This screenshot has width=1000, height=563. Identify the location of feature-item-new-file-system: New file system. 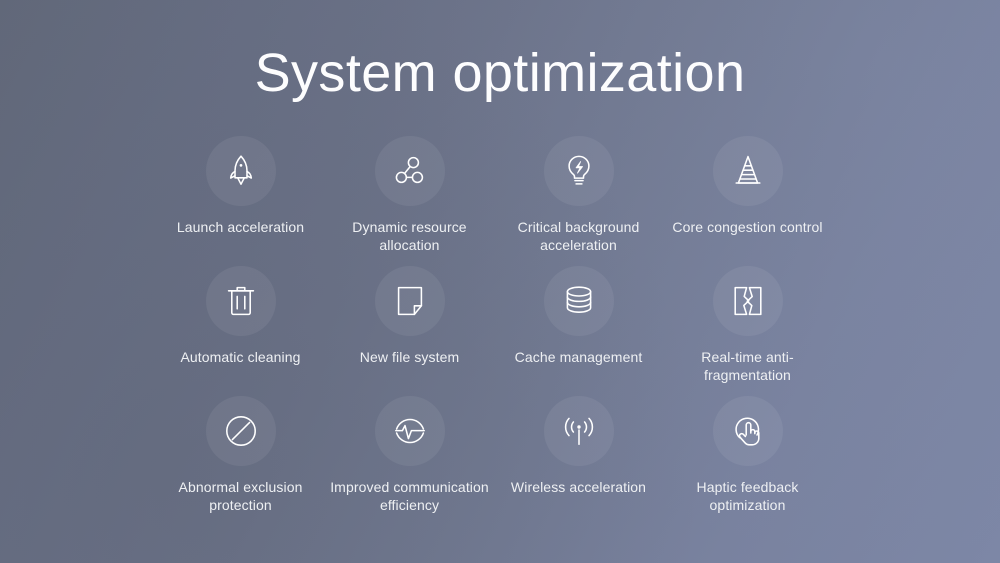
(409, 331).